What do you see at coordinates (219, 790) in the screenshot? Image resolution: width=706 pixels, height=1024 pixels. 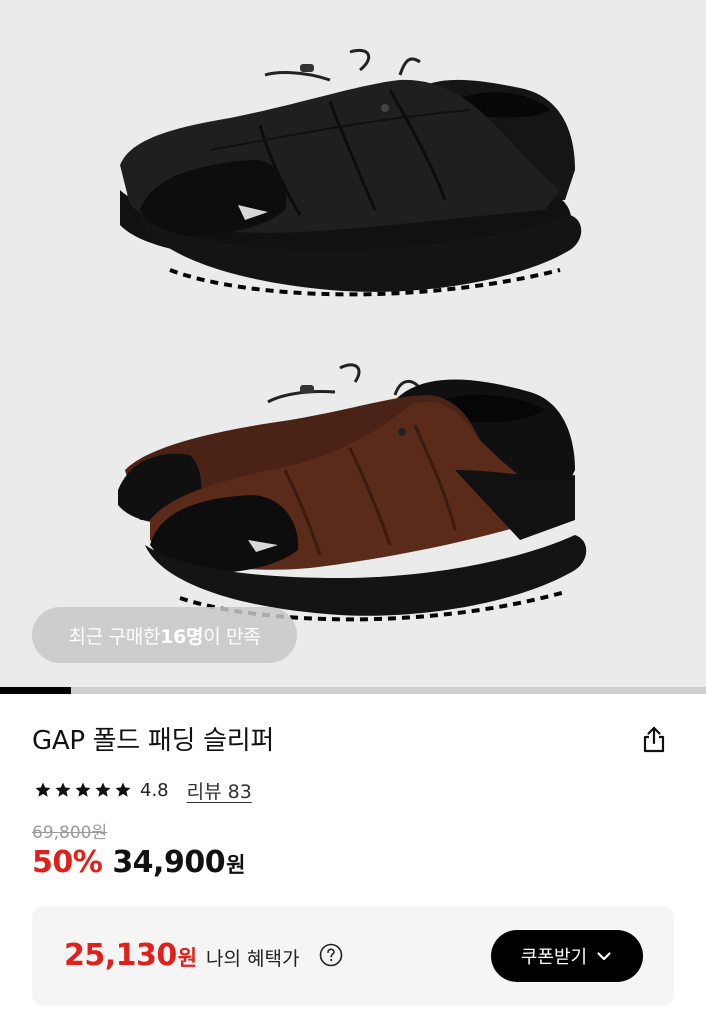 I see `review-count-link: 리뷰 83` at bounding box center [219, 790].